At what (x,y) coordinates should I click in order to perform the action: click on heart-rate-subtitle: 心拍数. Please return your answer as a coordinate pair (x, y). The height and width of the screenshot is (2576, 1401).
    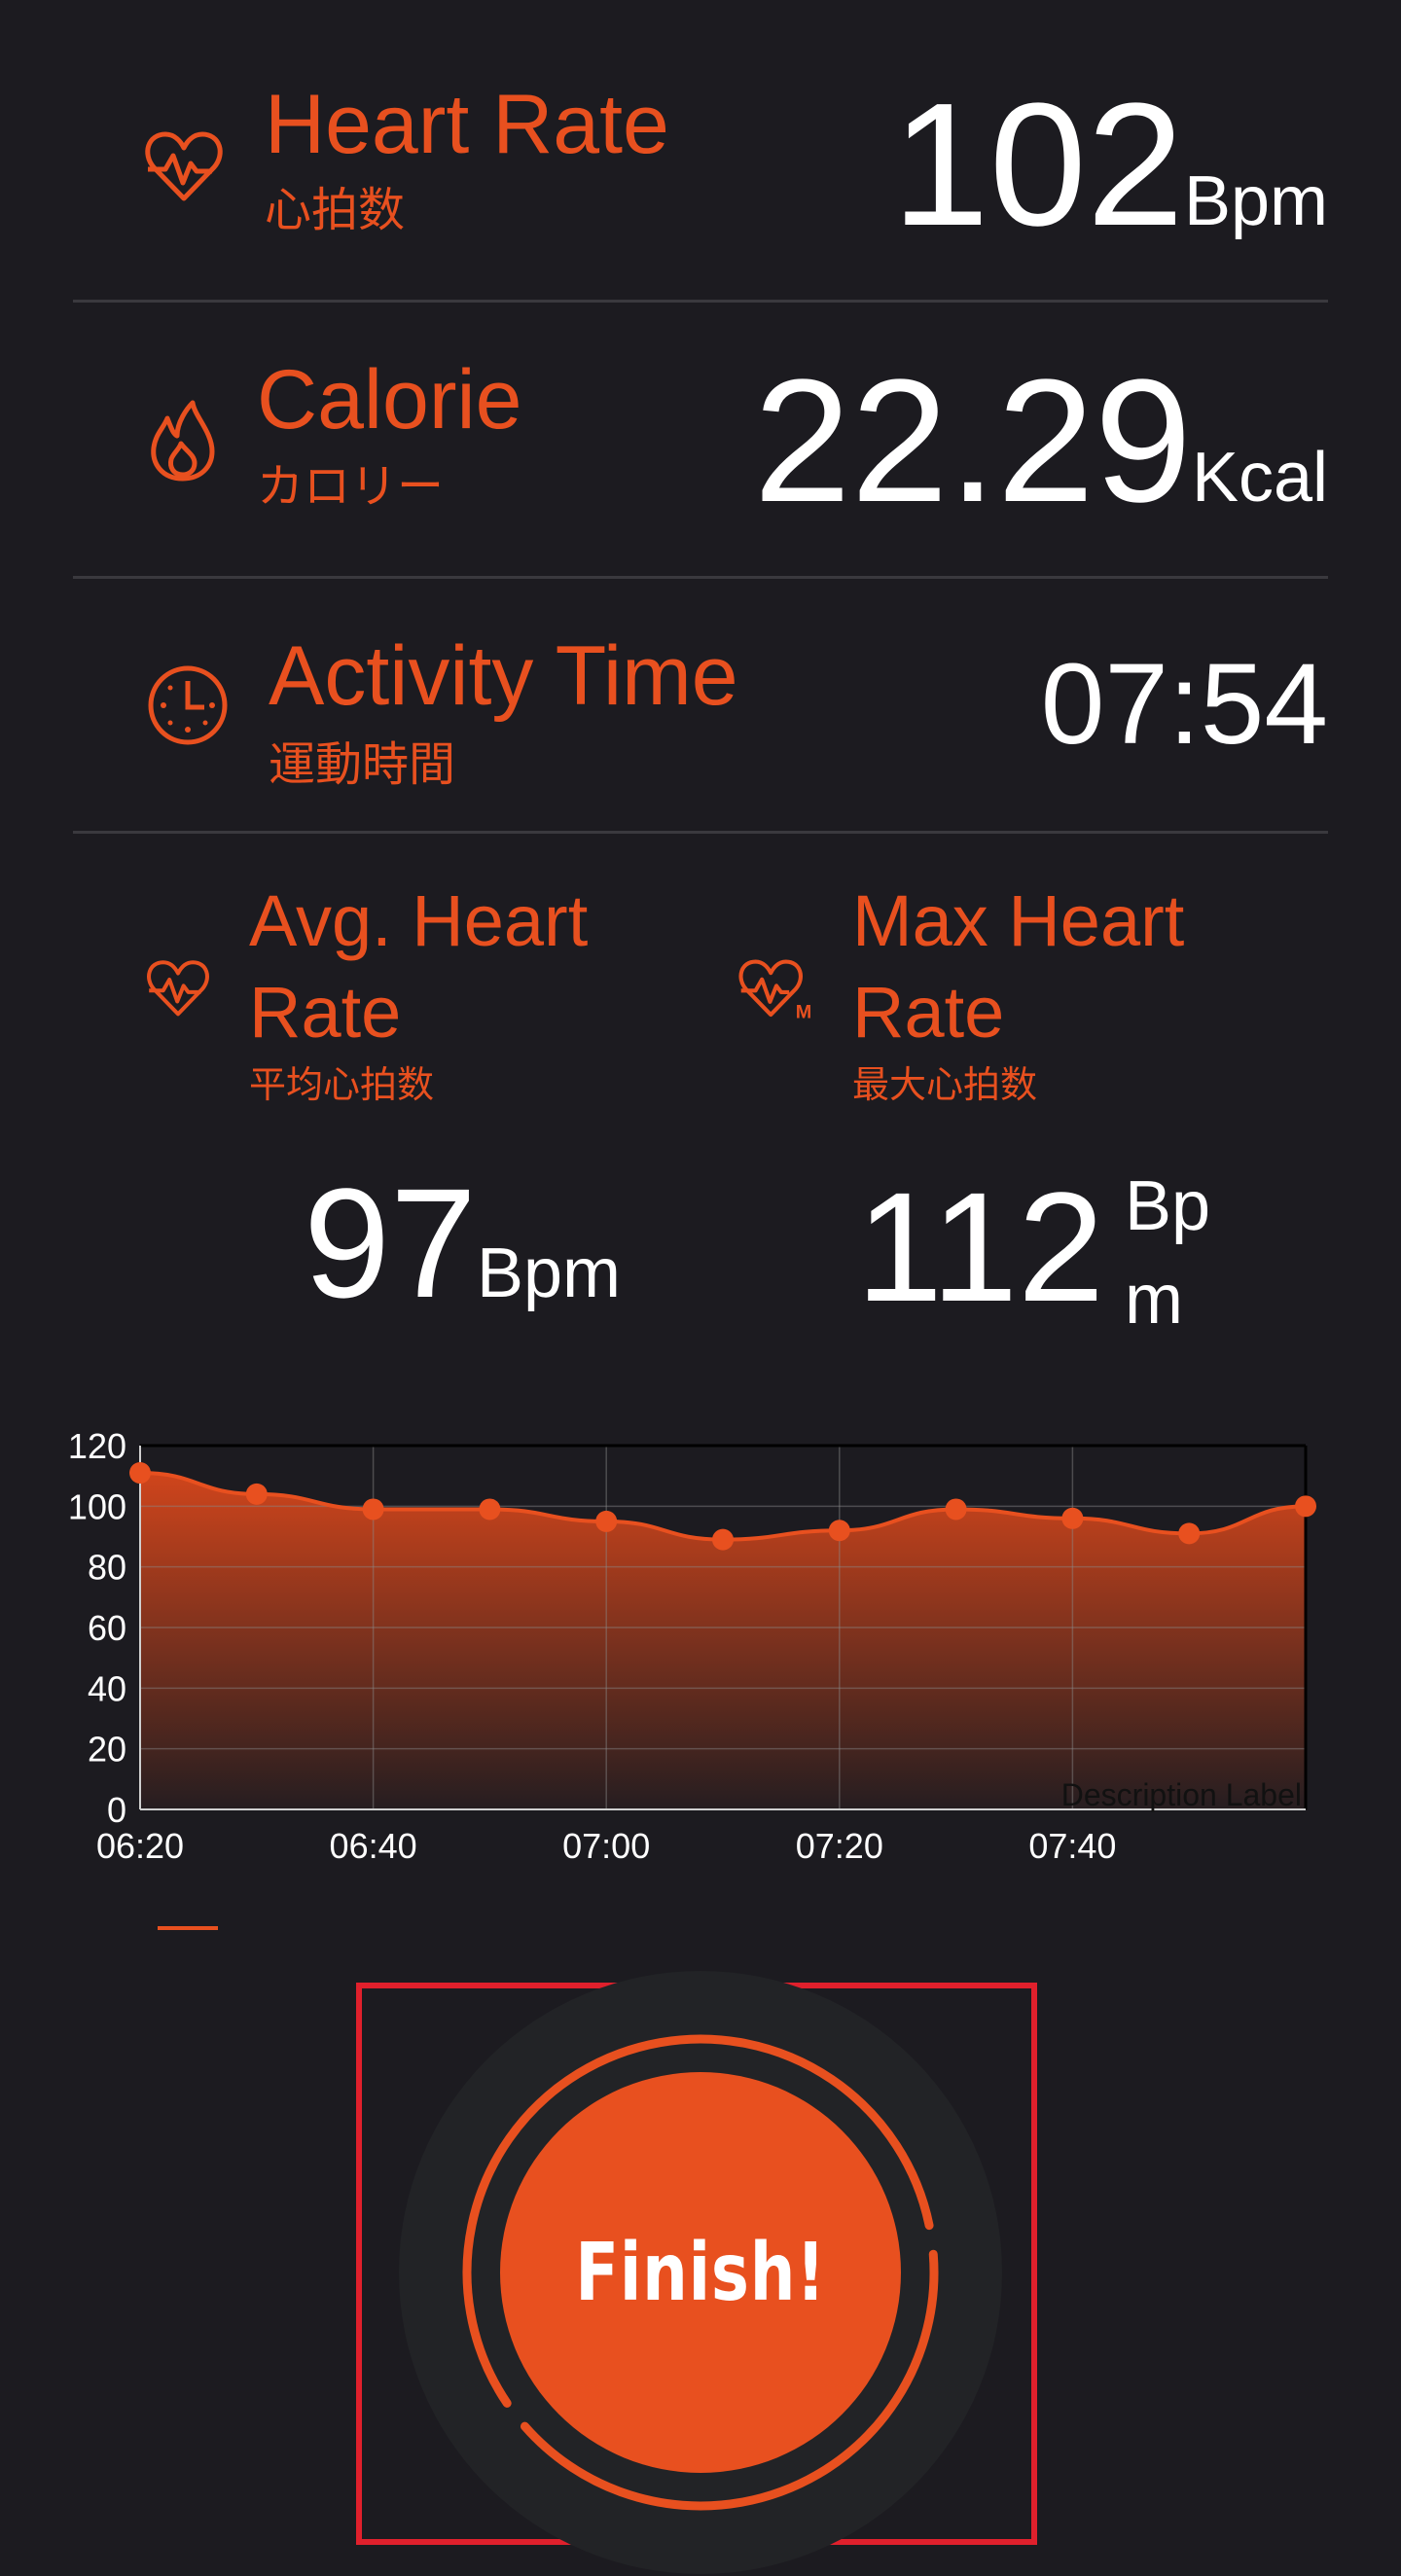
    Looking at the image, I should click on (335, 210).